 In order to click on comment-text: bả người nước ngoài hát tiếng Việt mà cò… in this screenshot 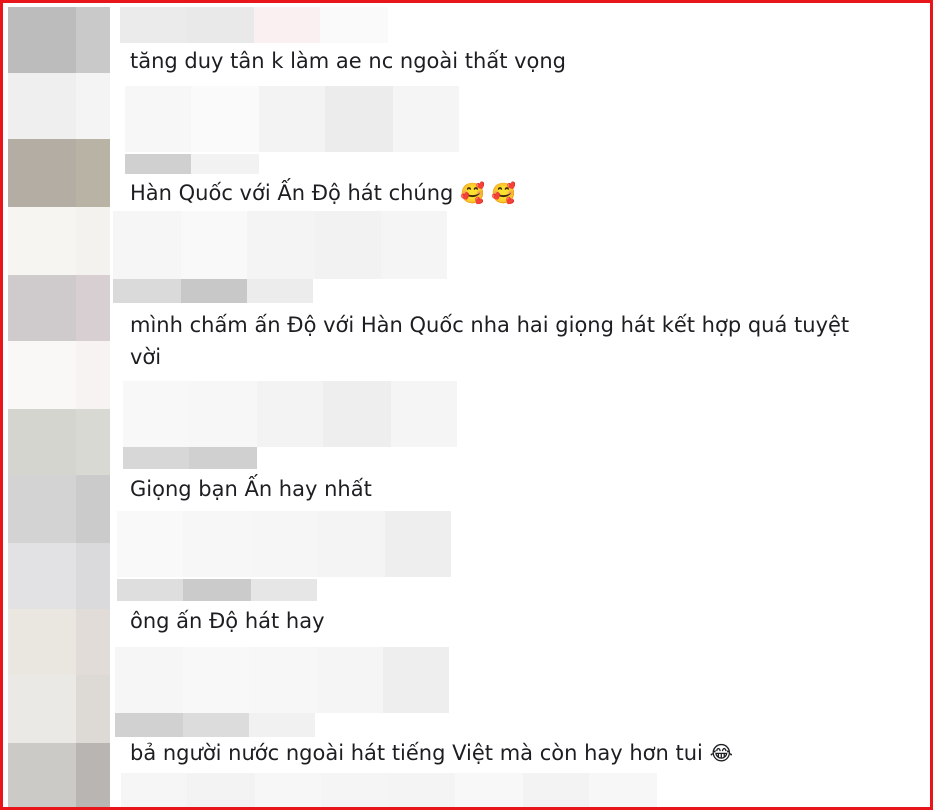, I will do `click(431, 753)`.